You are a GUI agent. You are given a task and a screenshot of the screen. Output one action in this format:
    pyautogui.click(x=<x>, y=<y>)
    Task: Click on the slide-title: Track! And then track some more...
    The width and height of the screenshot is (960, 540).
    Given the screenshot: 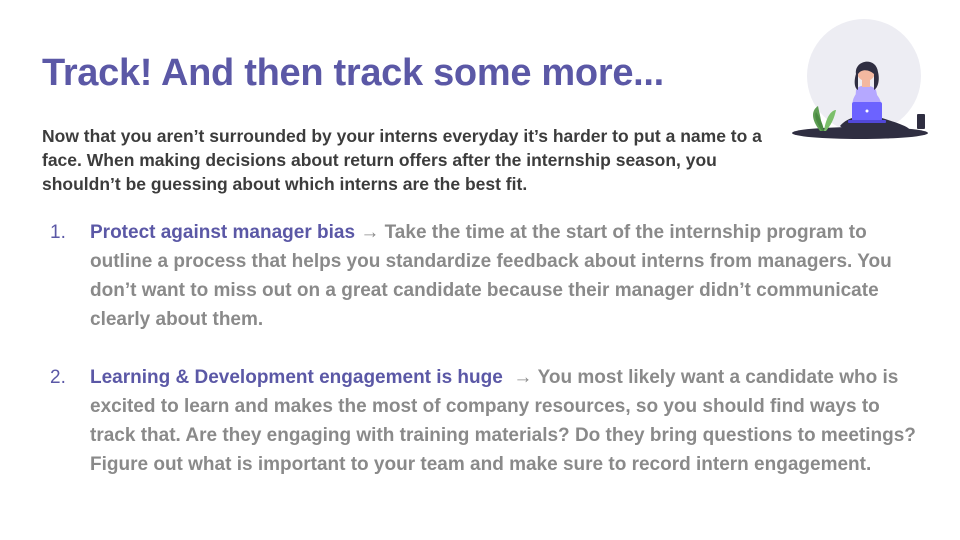 What is the action you would take?
    pyautogui.click(x=353, y=73)
    